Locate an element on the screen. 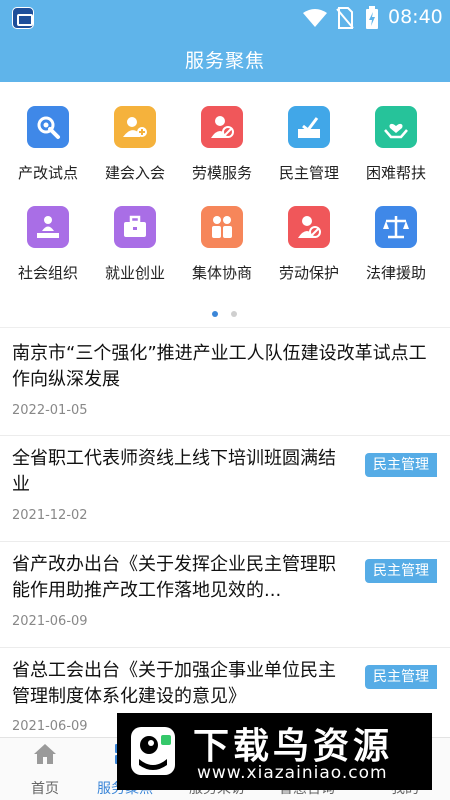 Image resolution: width=450 pixels, height=800 pixels. service-item-chanGai: 产改试点 is located at coordinates (45, 145).